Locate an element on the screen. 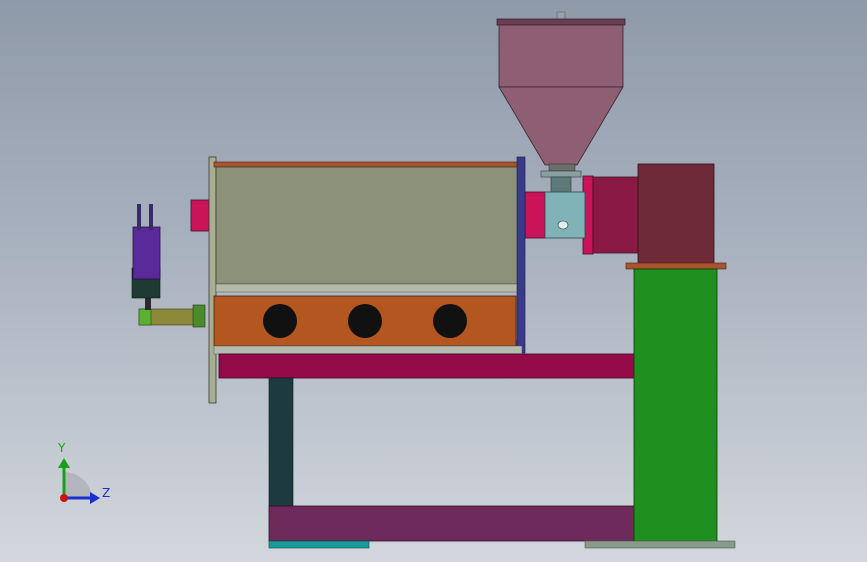 The image size is (867, 562). upper-frame-beam is located at coordinates (427, 366).